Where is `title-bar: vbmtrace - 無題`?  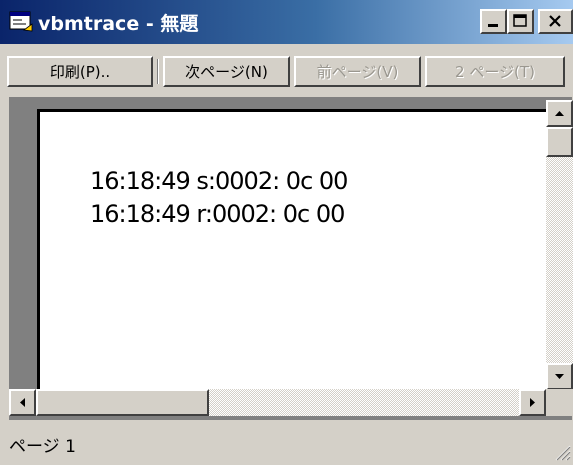
title-bar: vbmtrace - 無題 is located at coordinates (286, 22).